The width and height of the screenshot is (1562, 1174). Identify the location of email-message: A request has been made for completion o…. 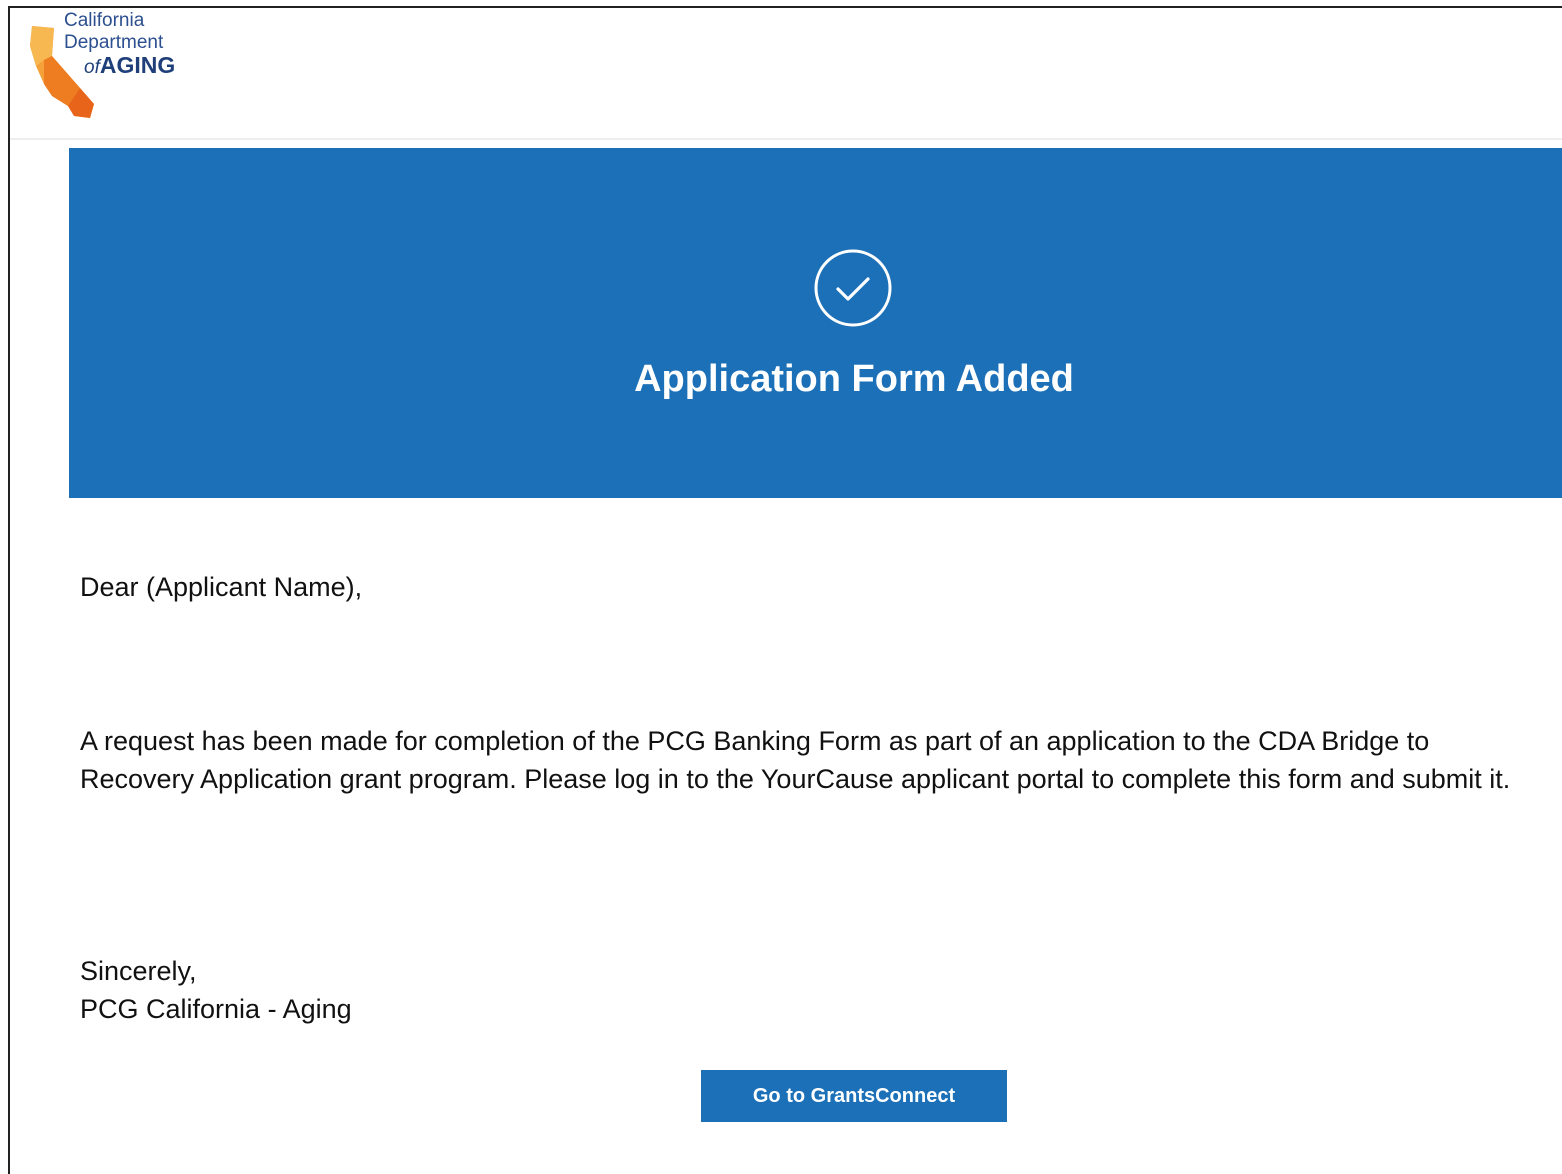
(795, 760).